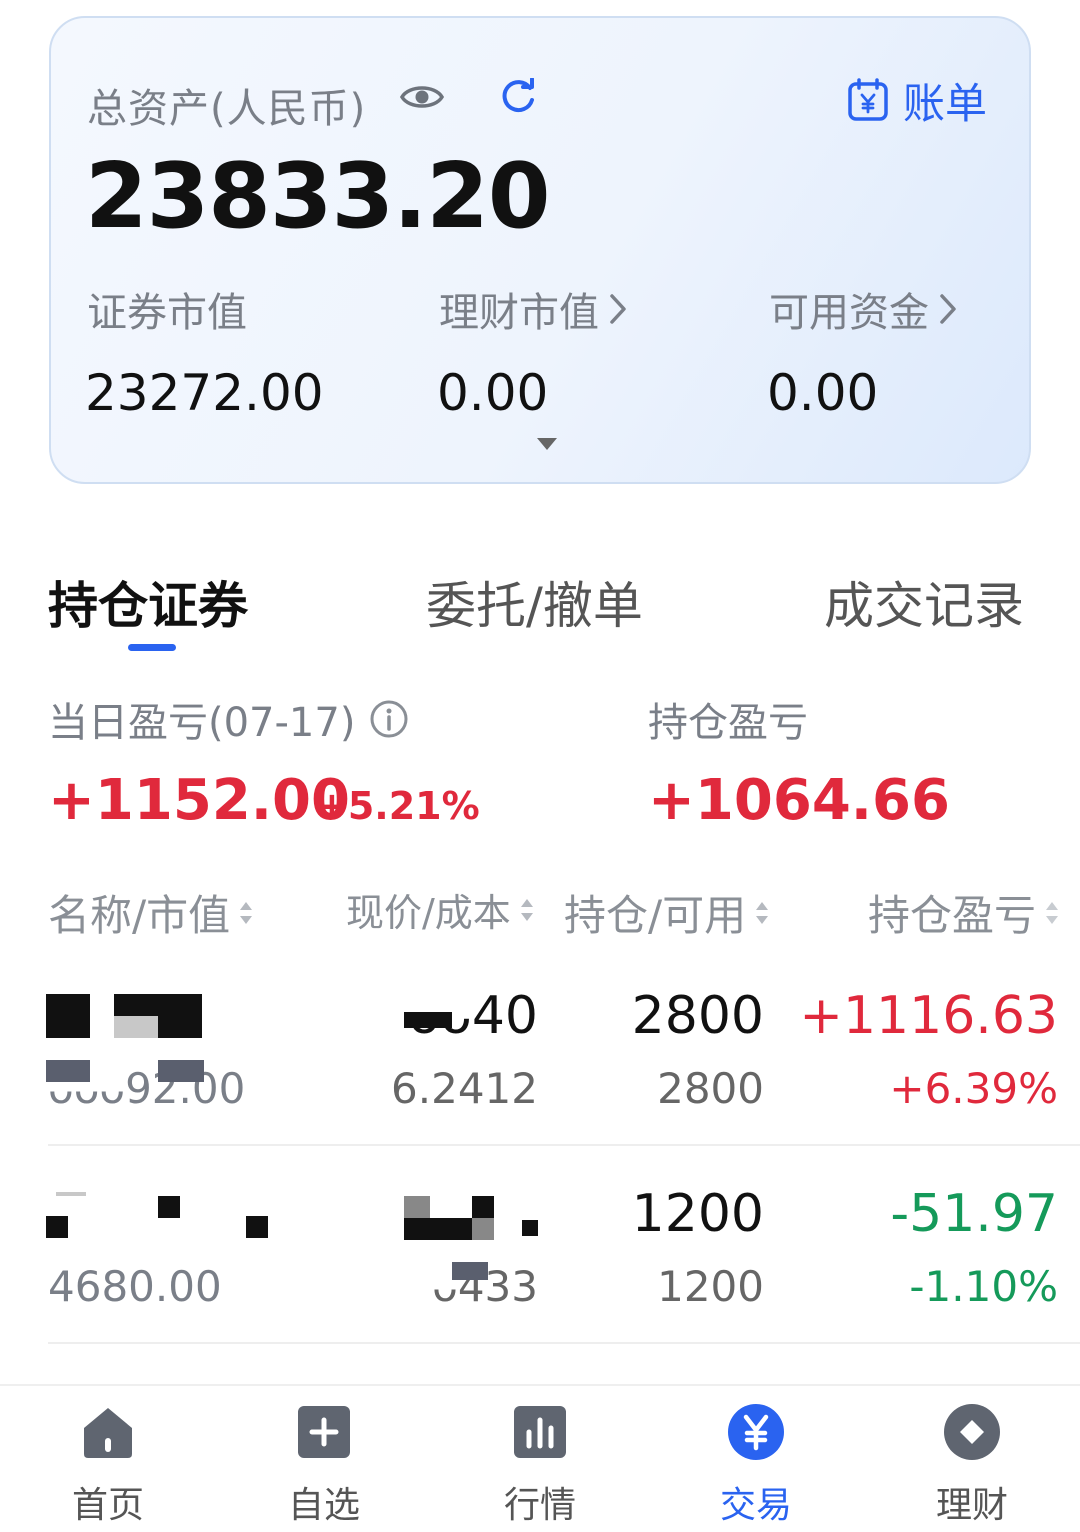 Image resolution: width=1080 pixels, height=1532 pixels. I want to click on tab-trade-records: 成交记录, so click(924, 602).